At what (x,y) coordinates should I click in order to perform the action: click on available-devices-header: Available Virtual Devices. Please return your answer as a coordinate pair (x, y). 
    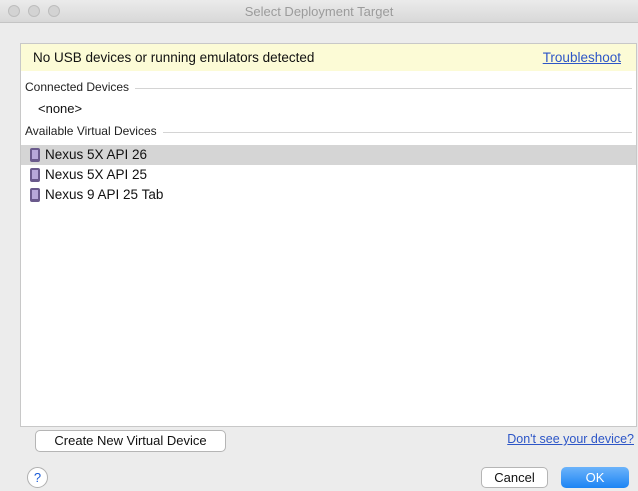
    Looking at the image, I should click on (94, 131).